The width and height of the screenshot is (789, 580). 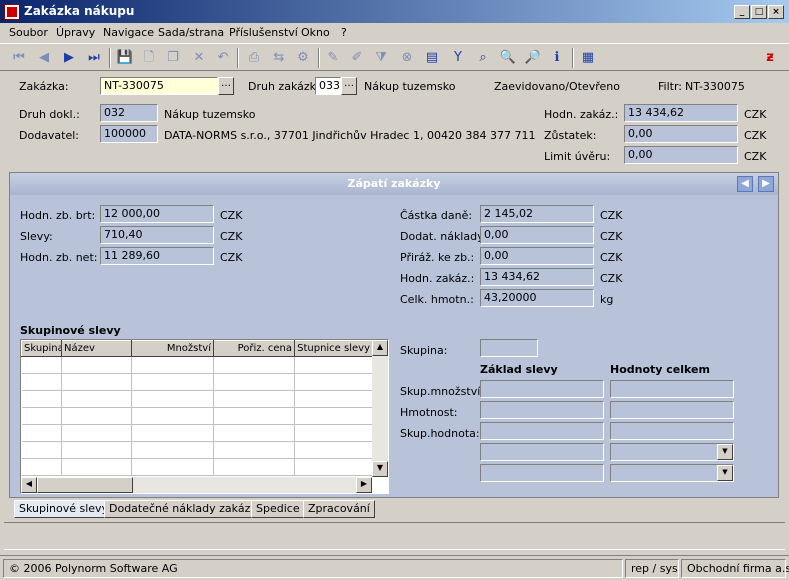 What do you see at coordinates (191, 32) in the screenshot?
I see `menu-sada-strana: Sada/strana` at bounding box center [191, 32].